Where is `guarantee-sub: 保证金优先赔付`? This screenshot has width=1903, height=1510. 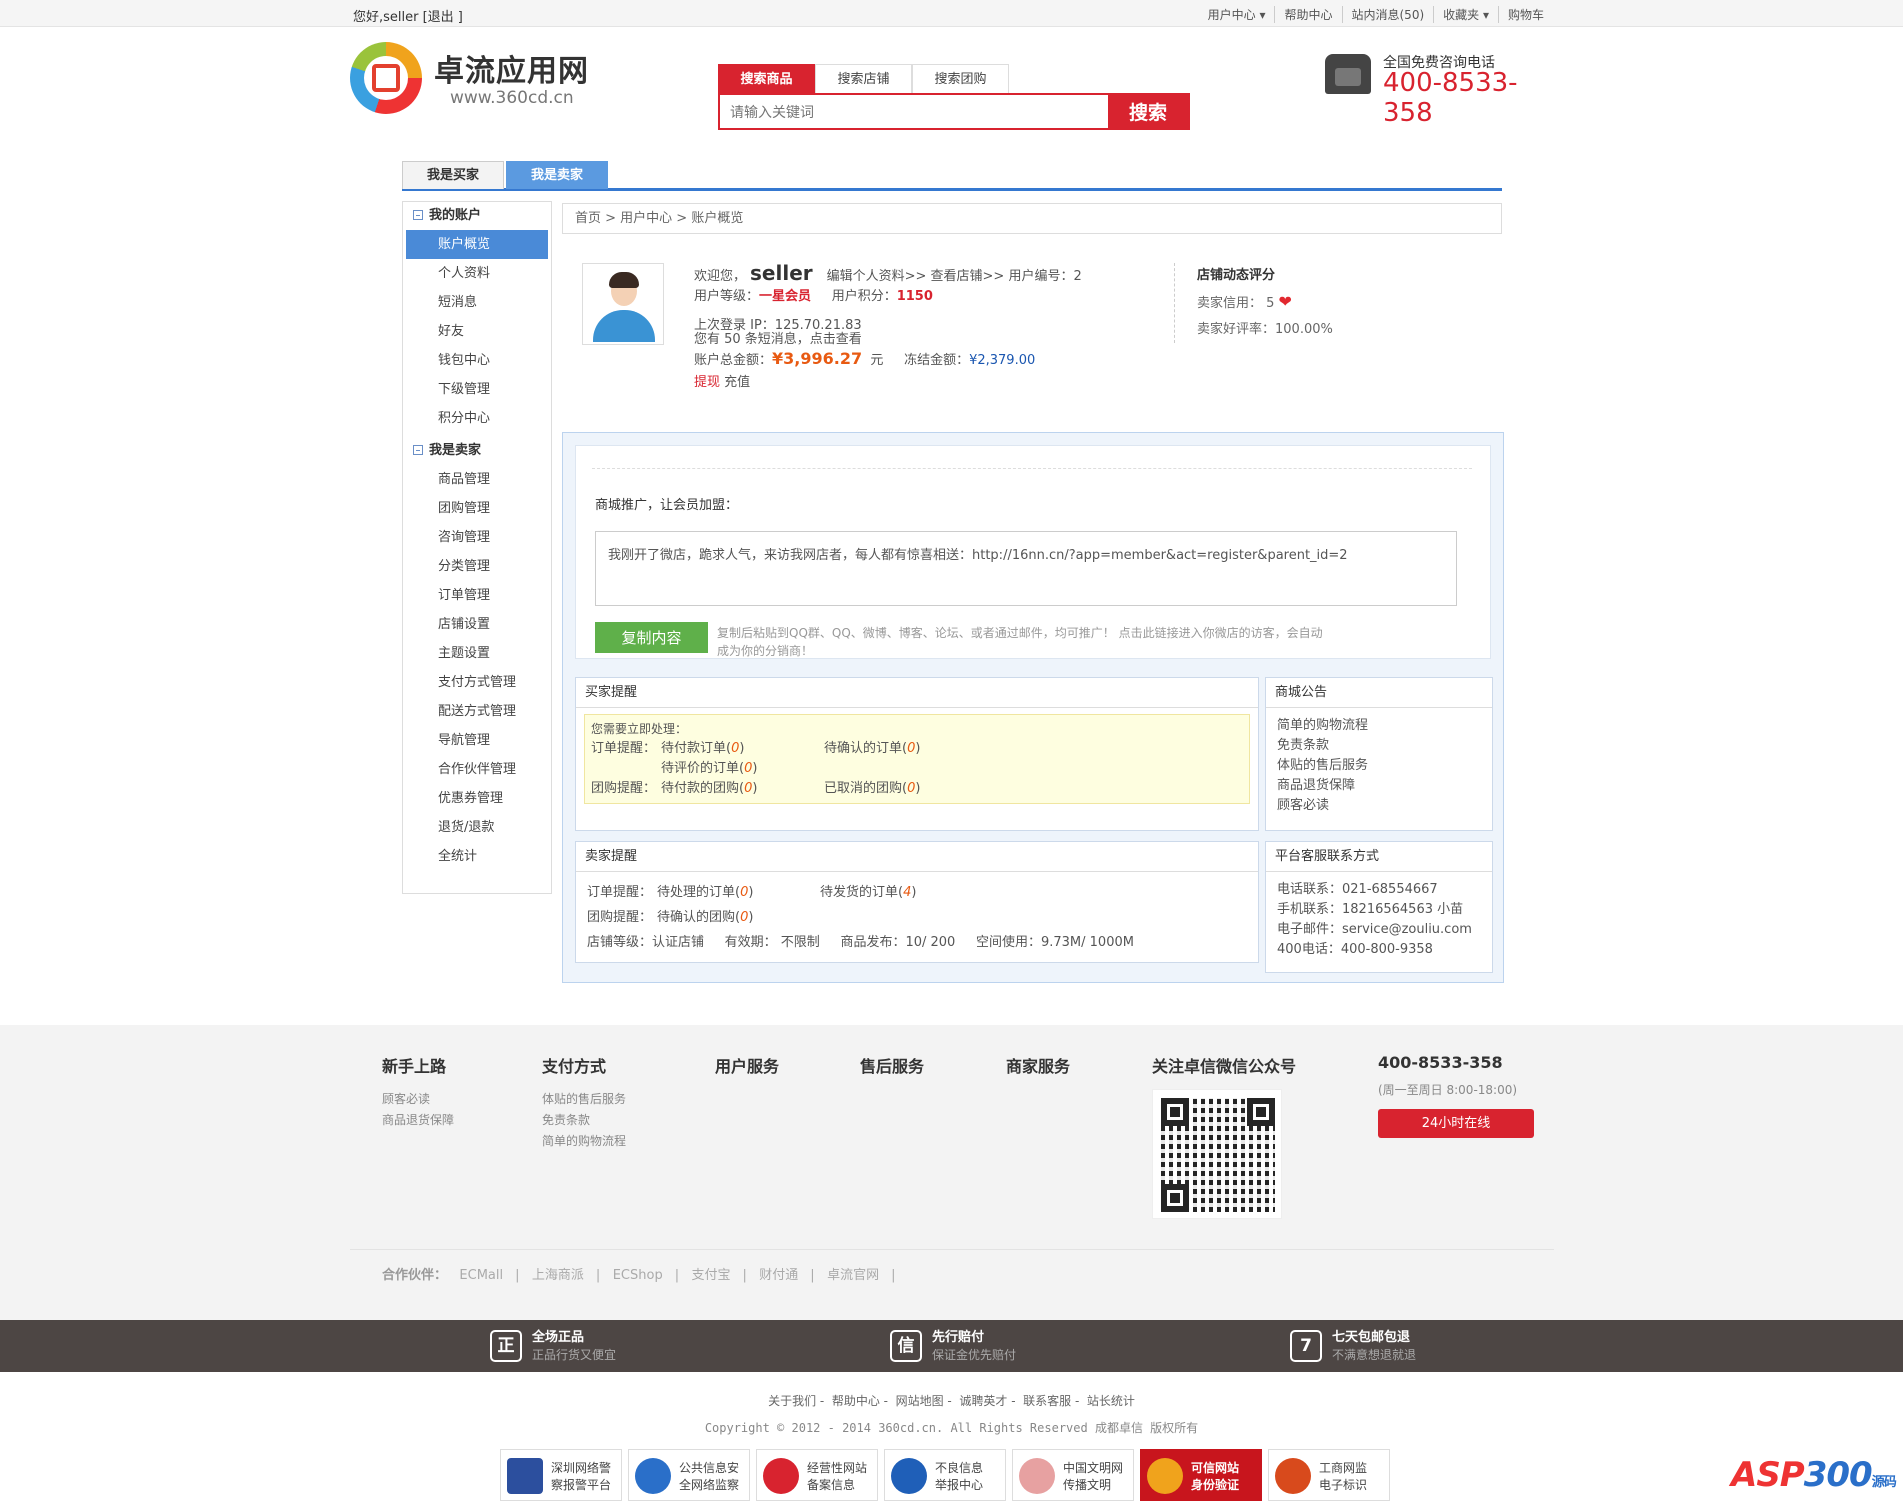 guarantee-sub: 保证金优先赔付 is located at coordinates (974, 1355).